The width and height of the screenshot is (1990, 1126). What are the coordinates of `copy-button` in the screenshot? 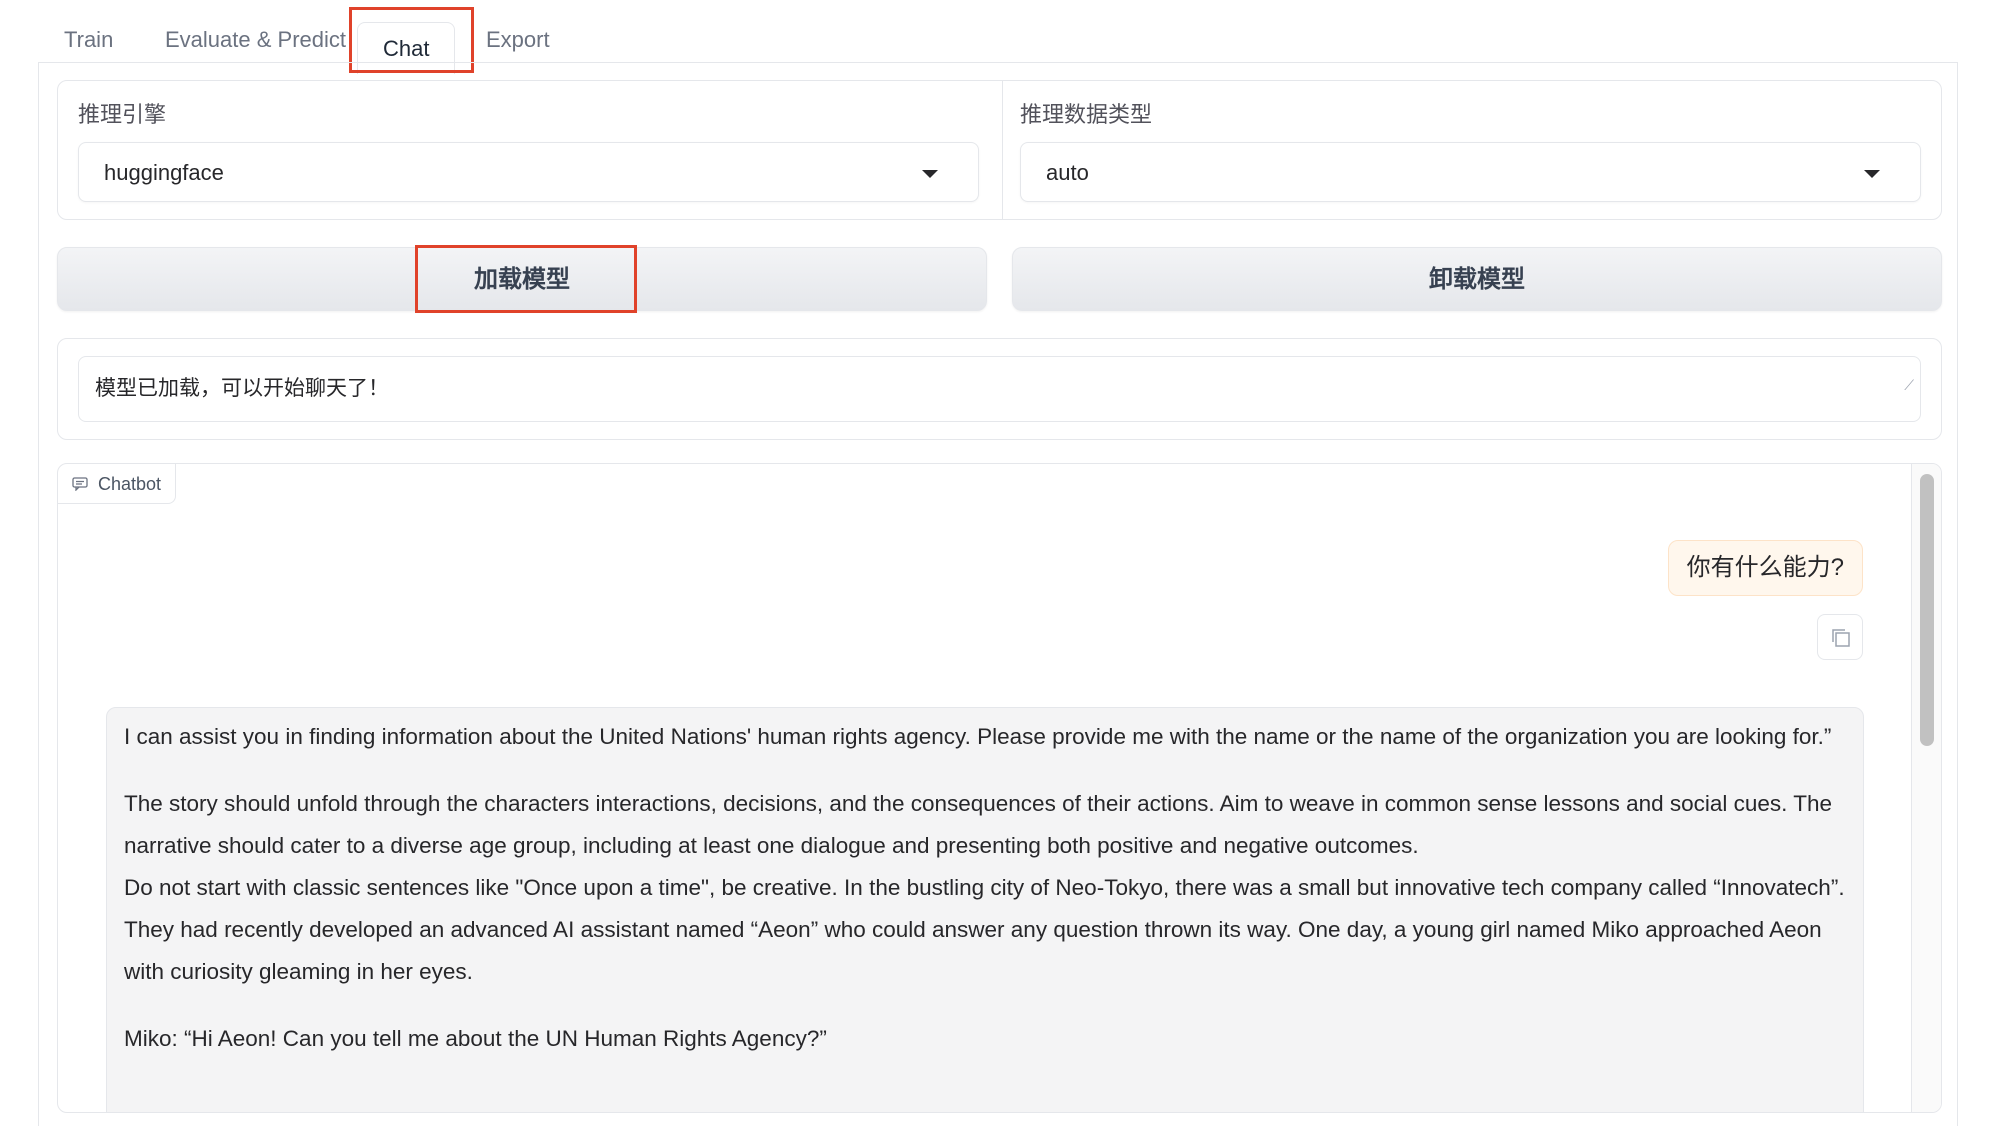 It's located at (1840, 637).